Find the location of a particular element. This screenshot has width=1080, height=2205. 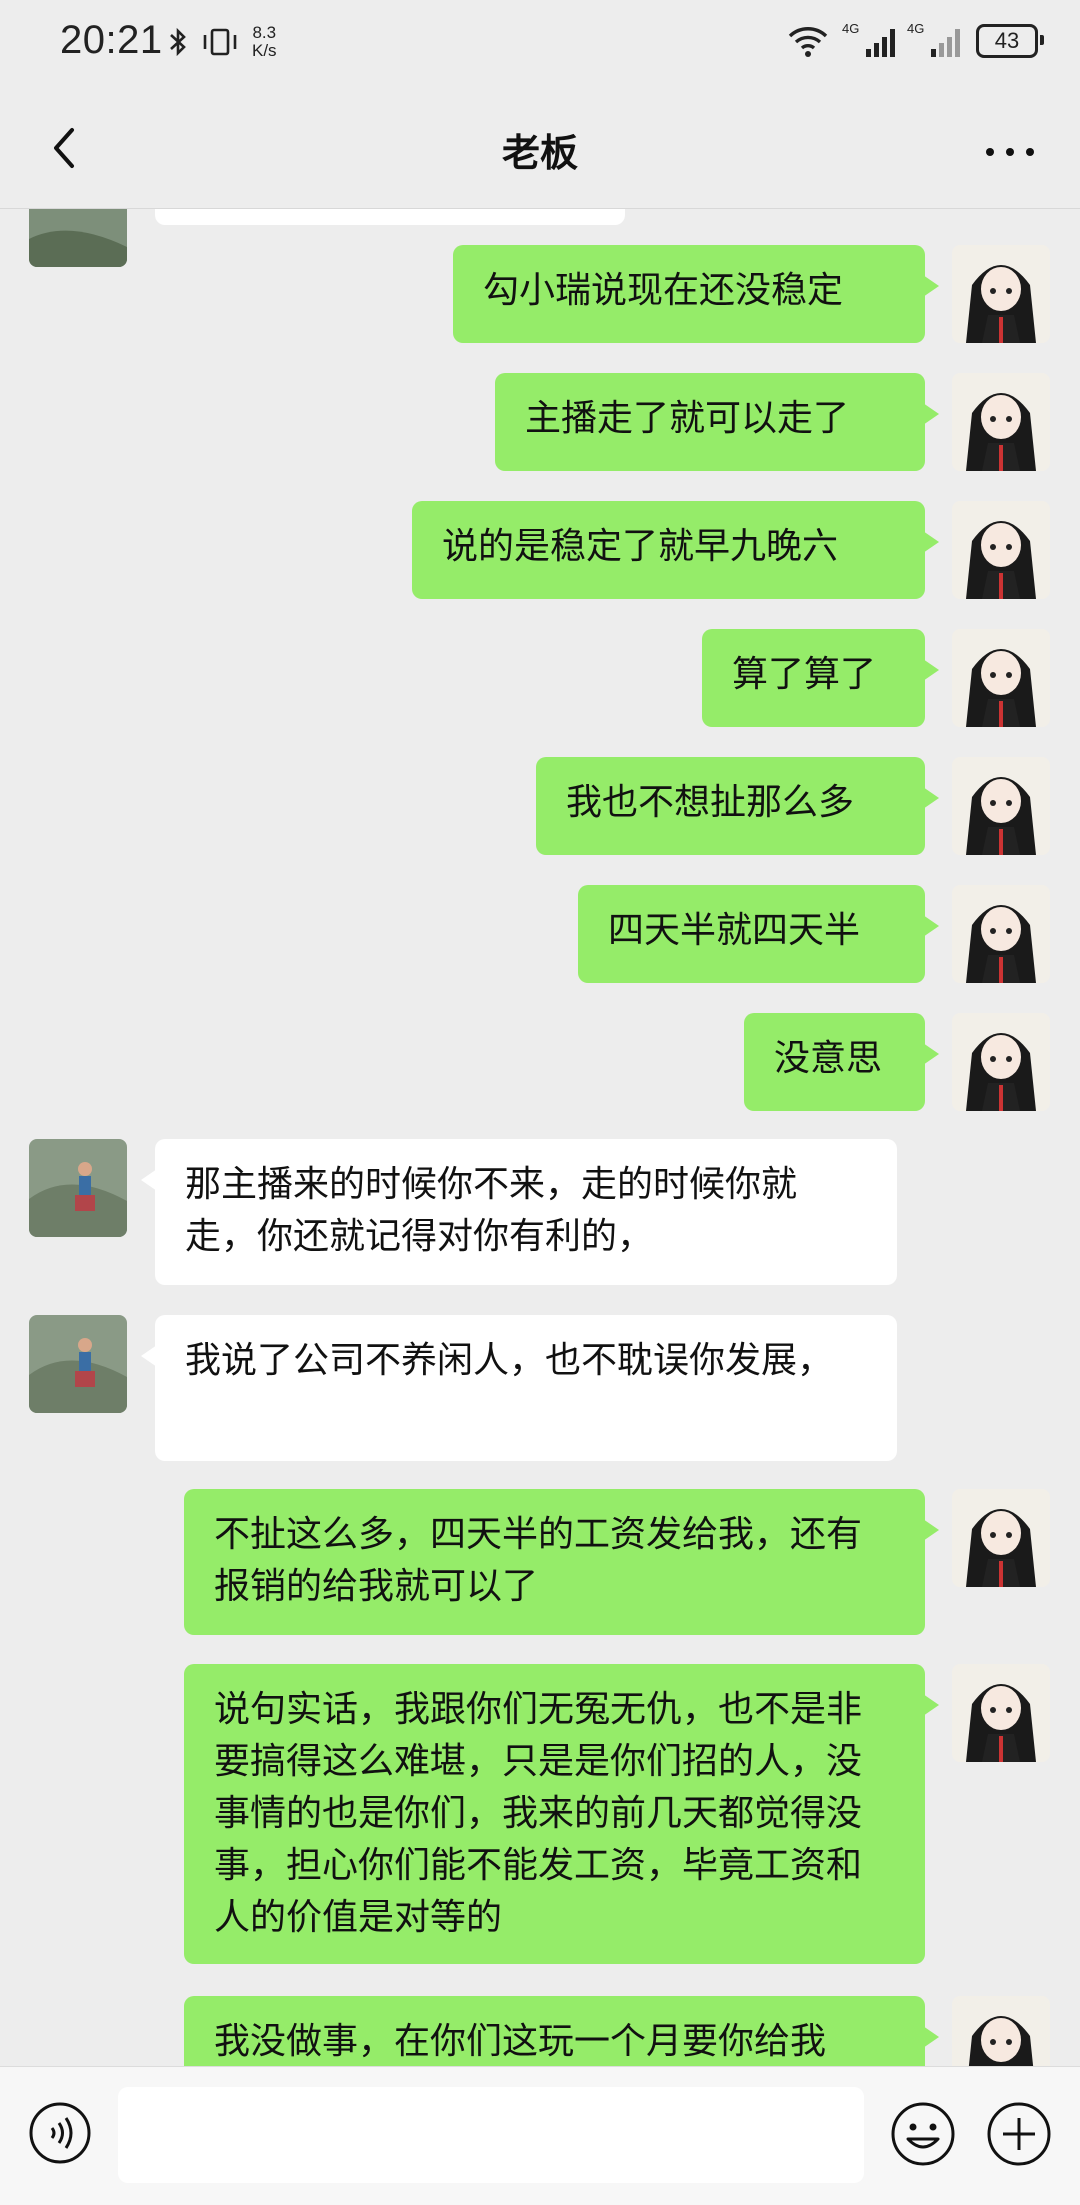

bluetooth-icon is located at coordinates (178, 42).